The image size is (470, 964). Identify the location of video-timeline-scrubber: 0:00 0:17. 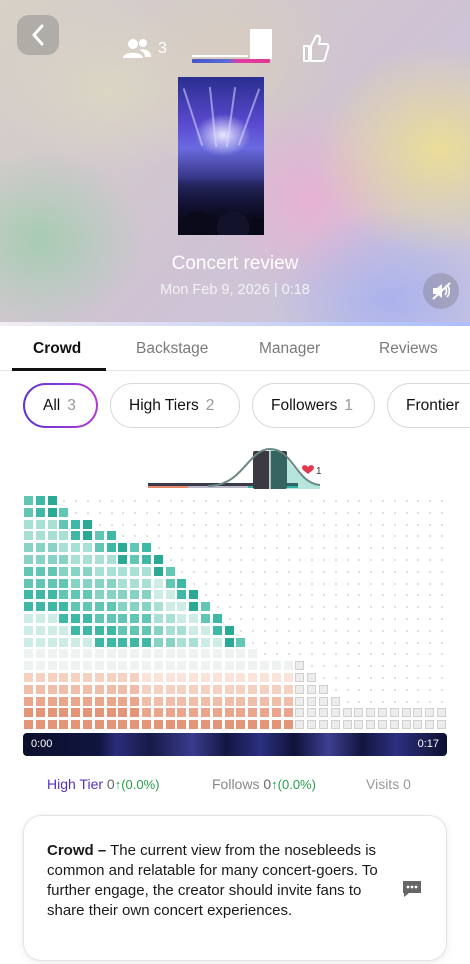
(235, 744).